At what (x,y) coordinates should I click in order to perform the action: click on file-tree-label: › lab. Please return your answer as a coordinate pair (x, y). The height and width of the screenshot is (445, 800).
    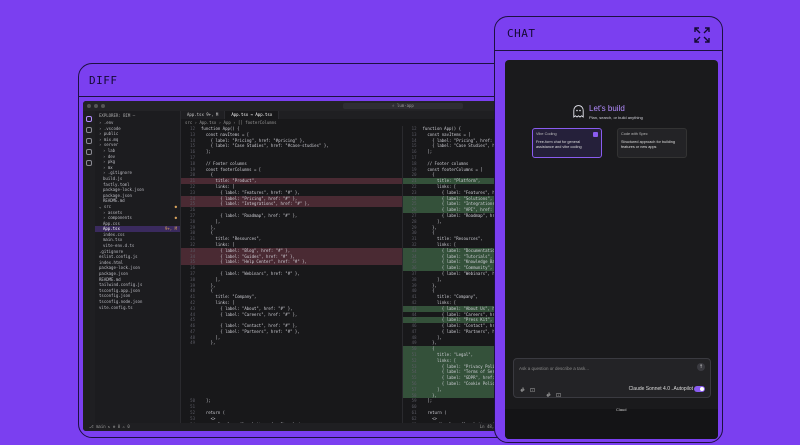
    Looking at the image, I should click on (109, 150).